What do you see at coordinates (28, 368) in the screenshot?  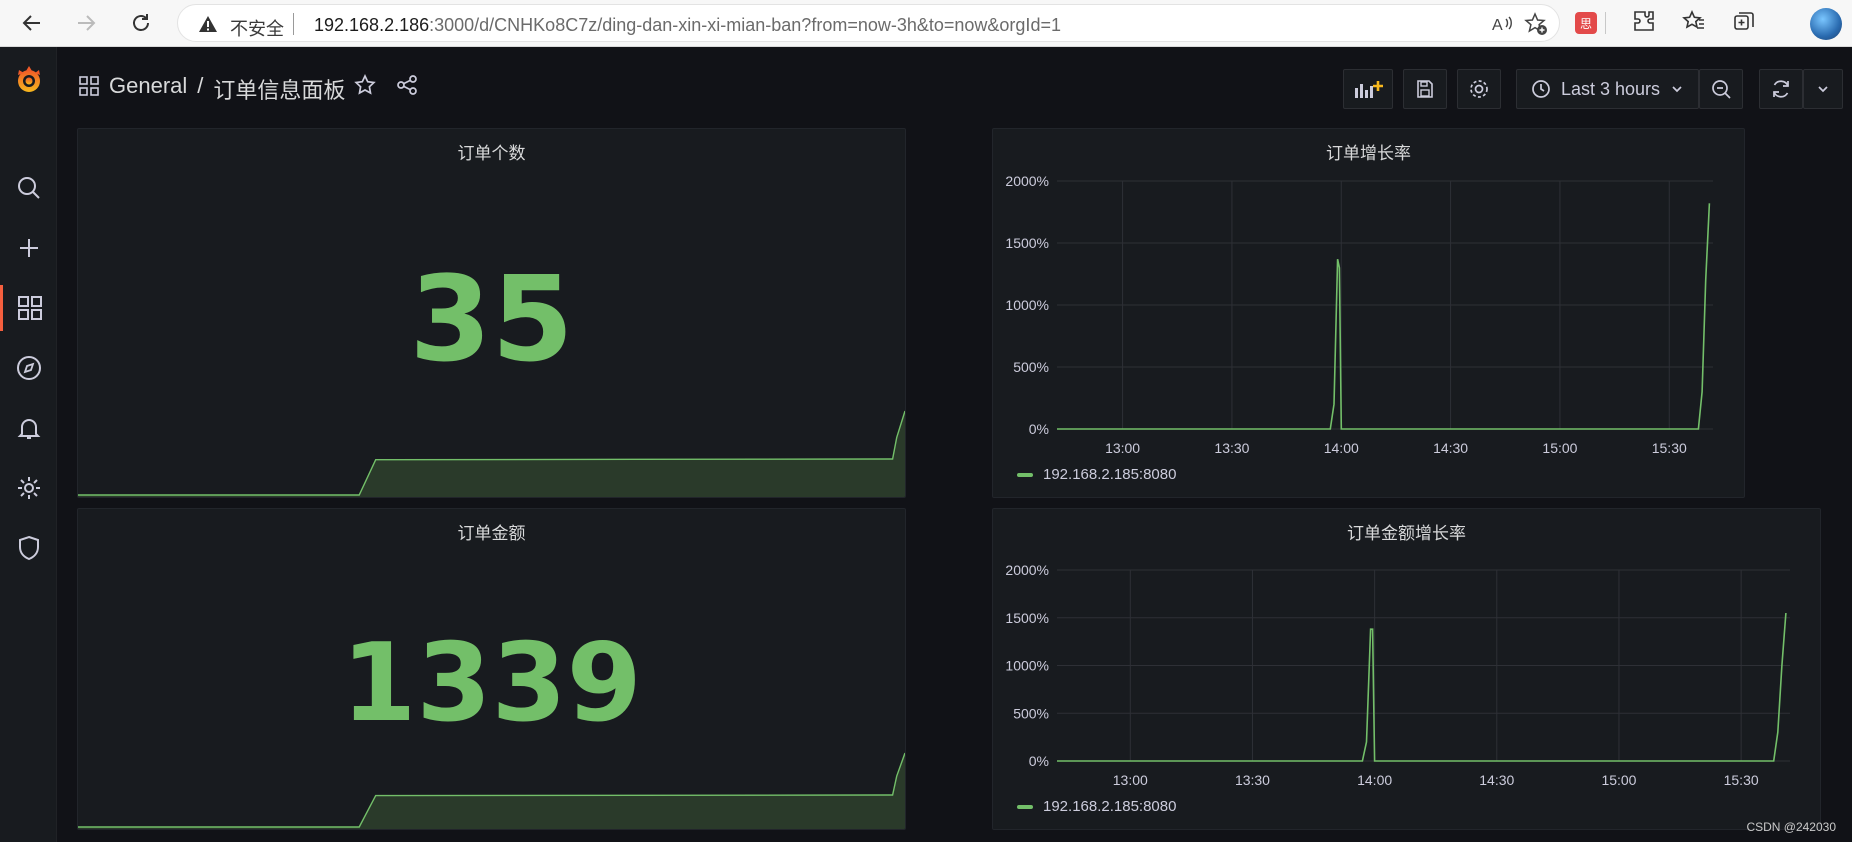 I see `explore-compass-icon` at bounding box center [28, 368].